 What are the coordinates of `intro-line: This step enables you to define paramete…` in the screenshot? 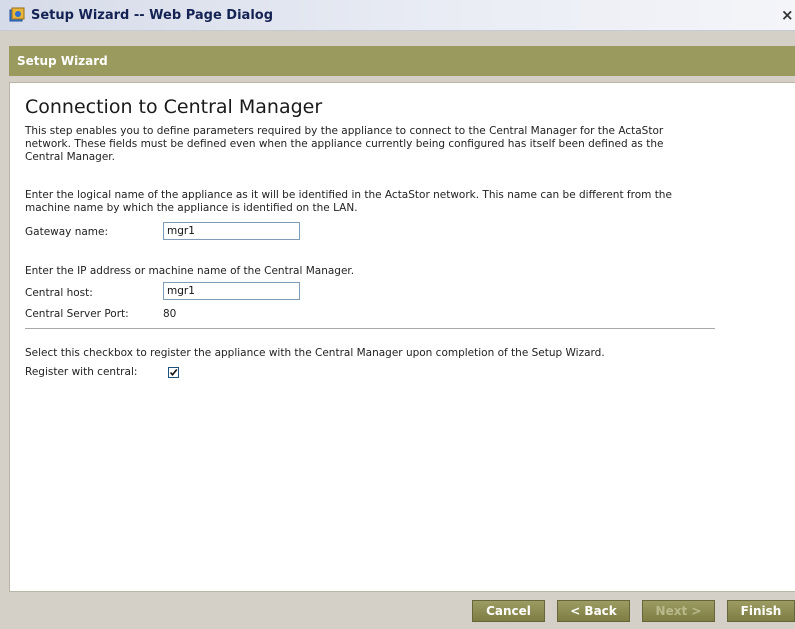 It's located at (344, 131).